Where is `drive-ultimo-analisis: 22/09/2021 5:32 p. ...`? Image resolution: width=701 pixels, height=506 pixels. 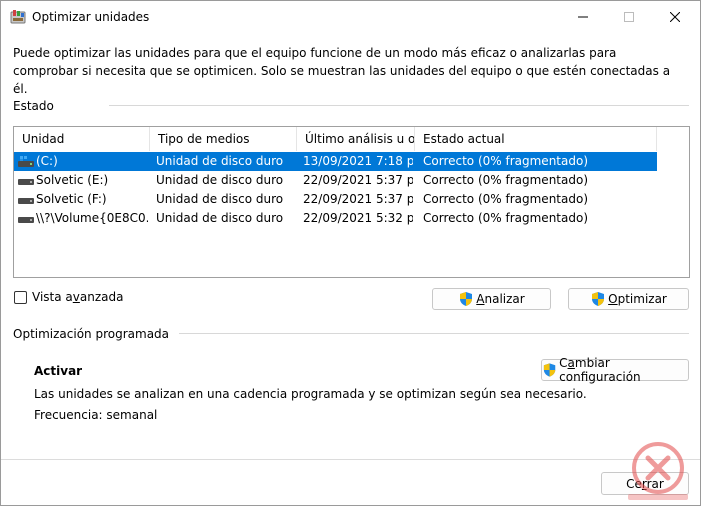 drive-ultimo-analisis: 22/09/2021 5:32 p. ... is located at coordinates (358, 218).